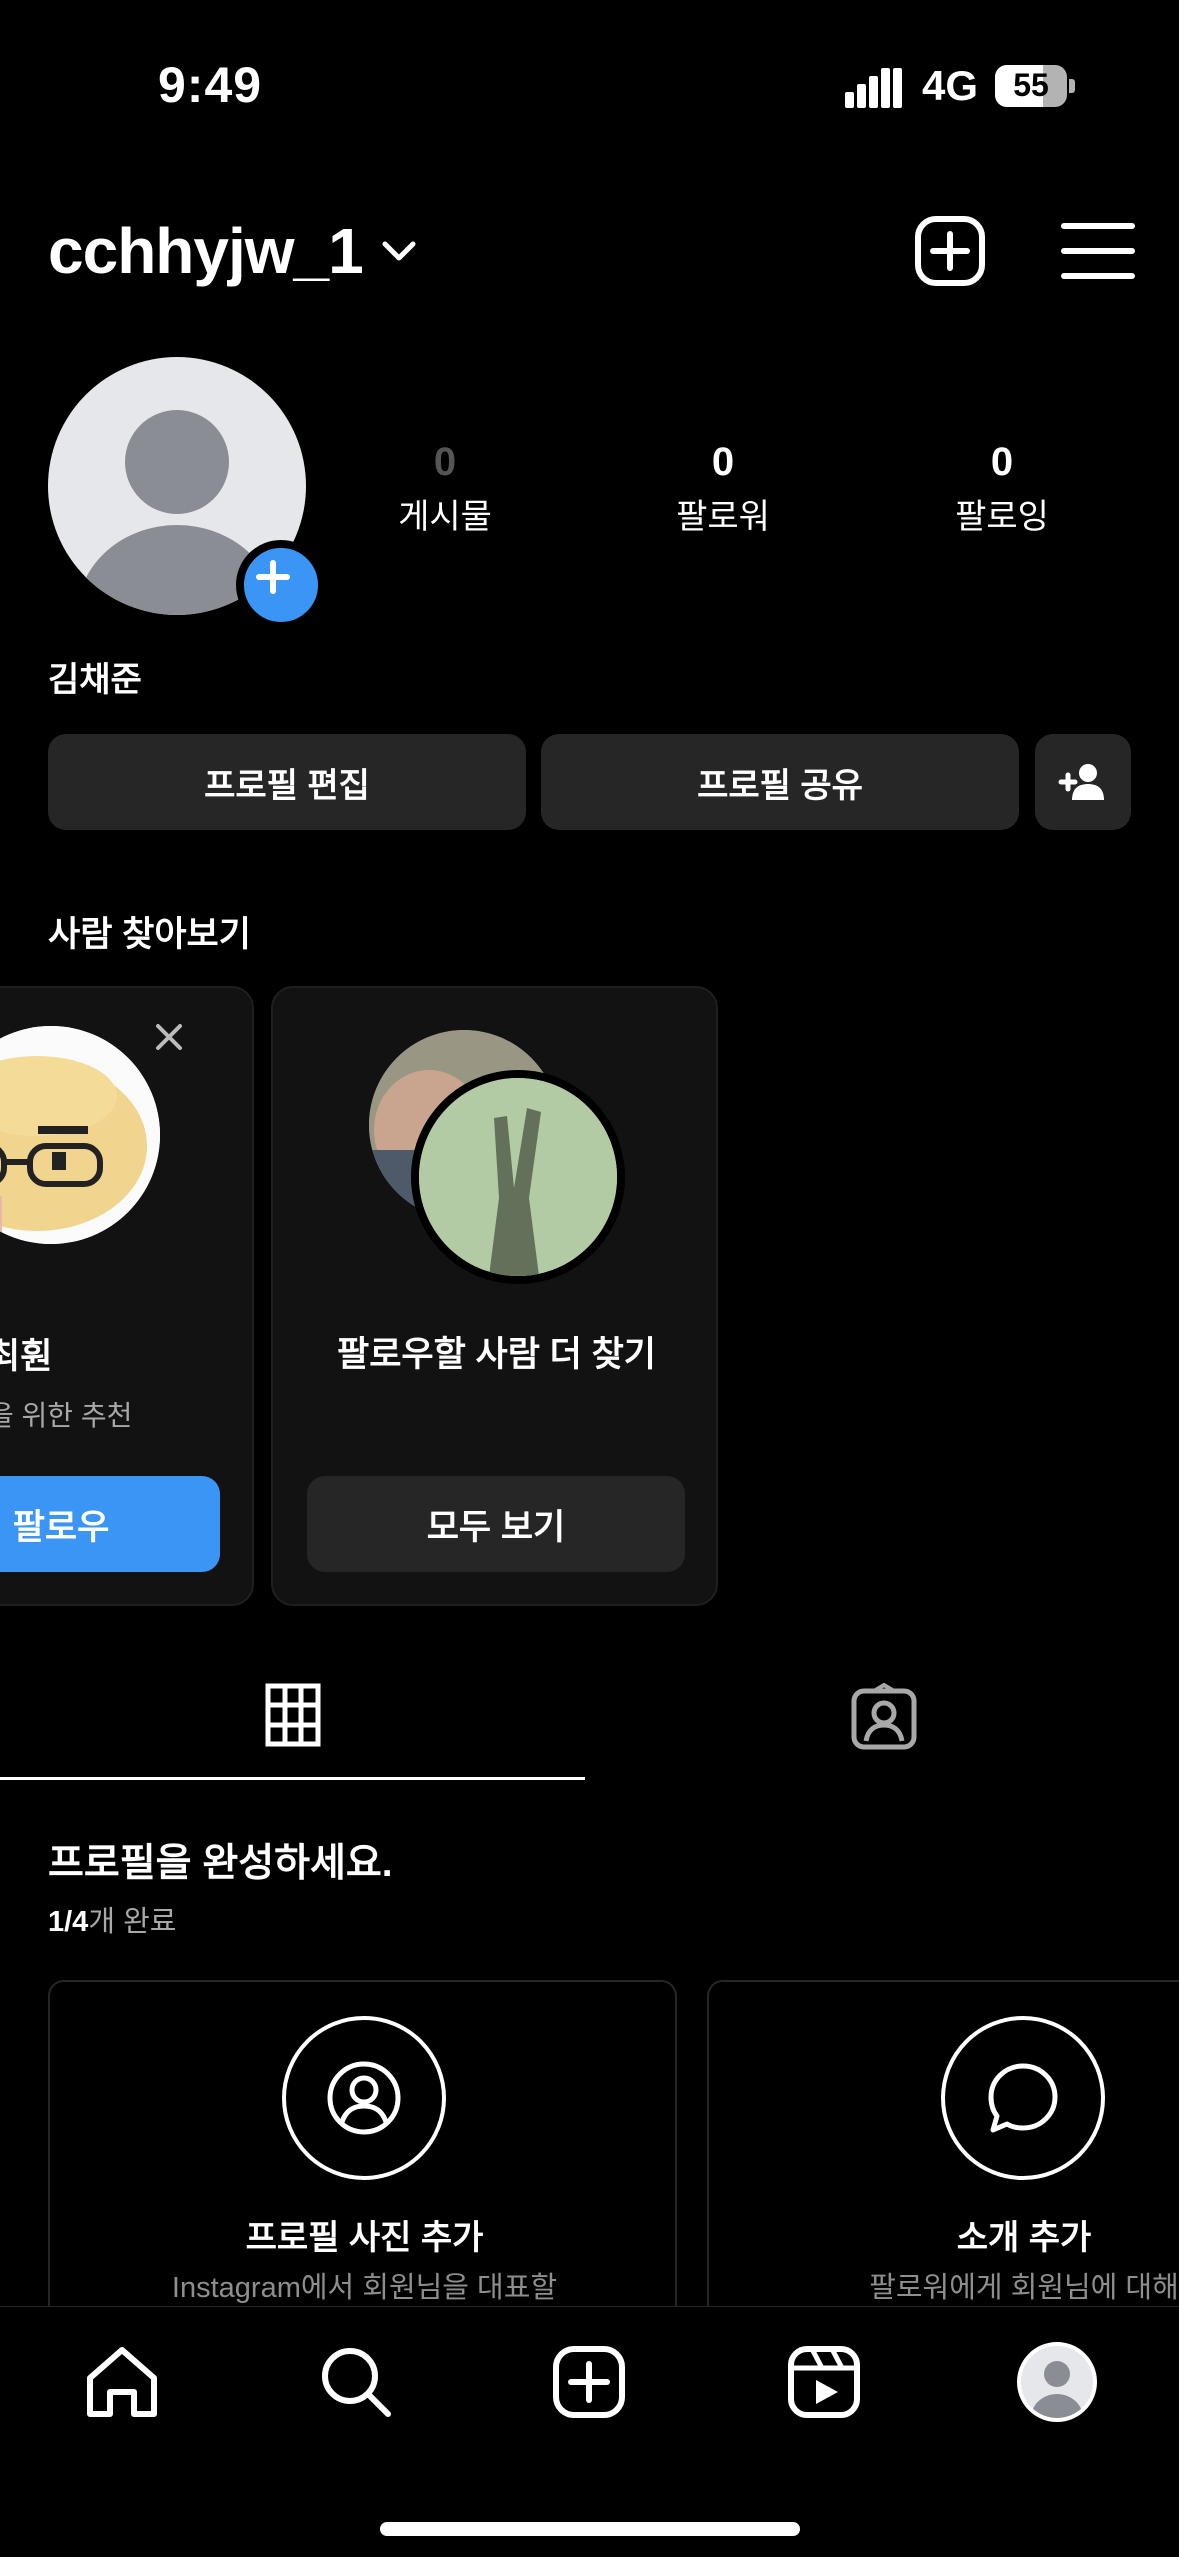  I want to click on bio-ring, so click(1023, 2098).